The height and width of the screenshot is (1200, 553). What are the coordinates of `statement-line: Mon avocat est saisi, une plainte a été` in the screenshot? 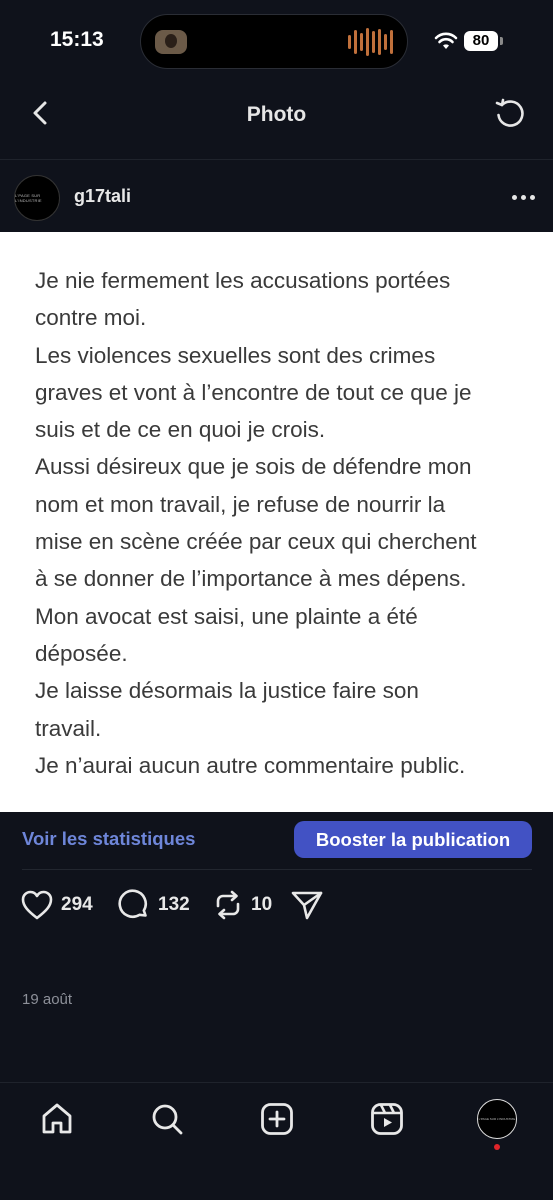 It's located at (226, 616).